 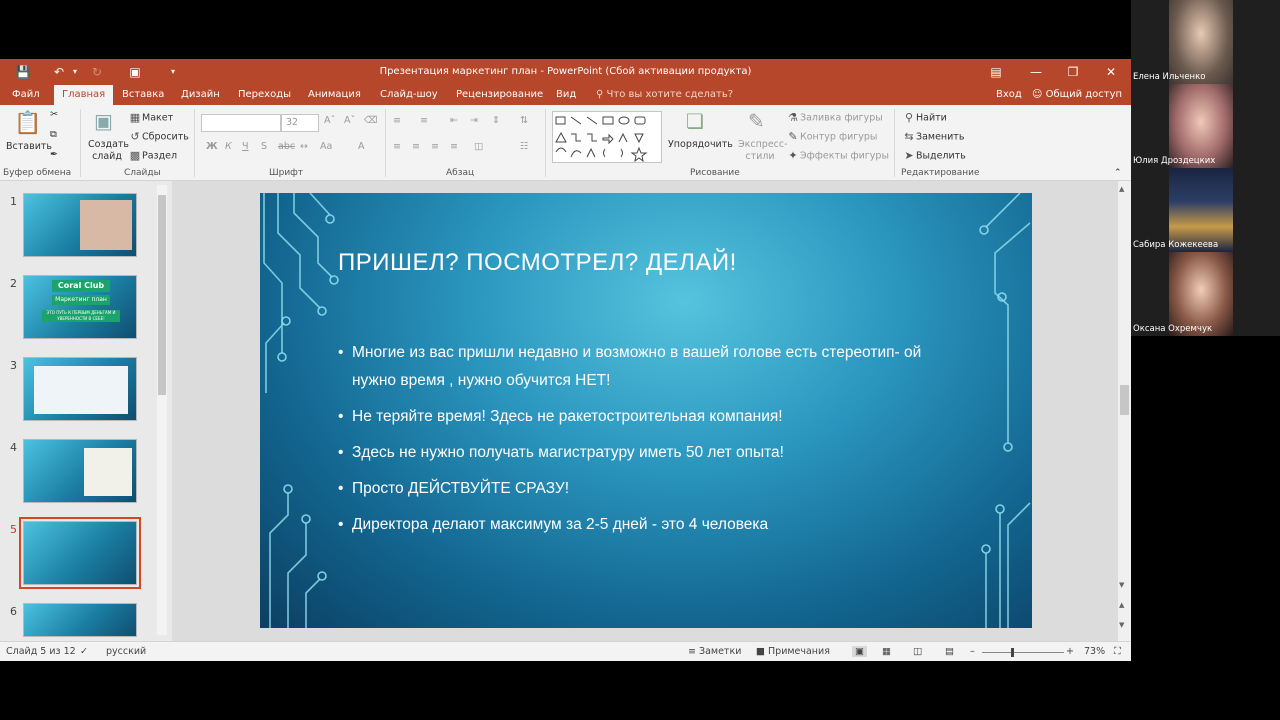 What do you see at coordinates (329, 120) in the screenshot?
I see `grow-font-icon: Aˆ` at bounding box center [329, 120].